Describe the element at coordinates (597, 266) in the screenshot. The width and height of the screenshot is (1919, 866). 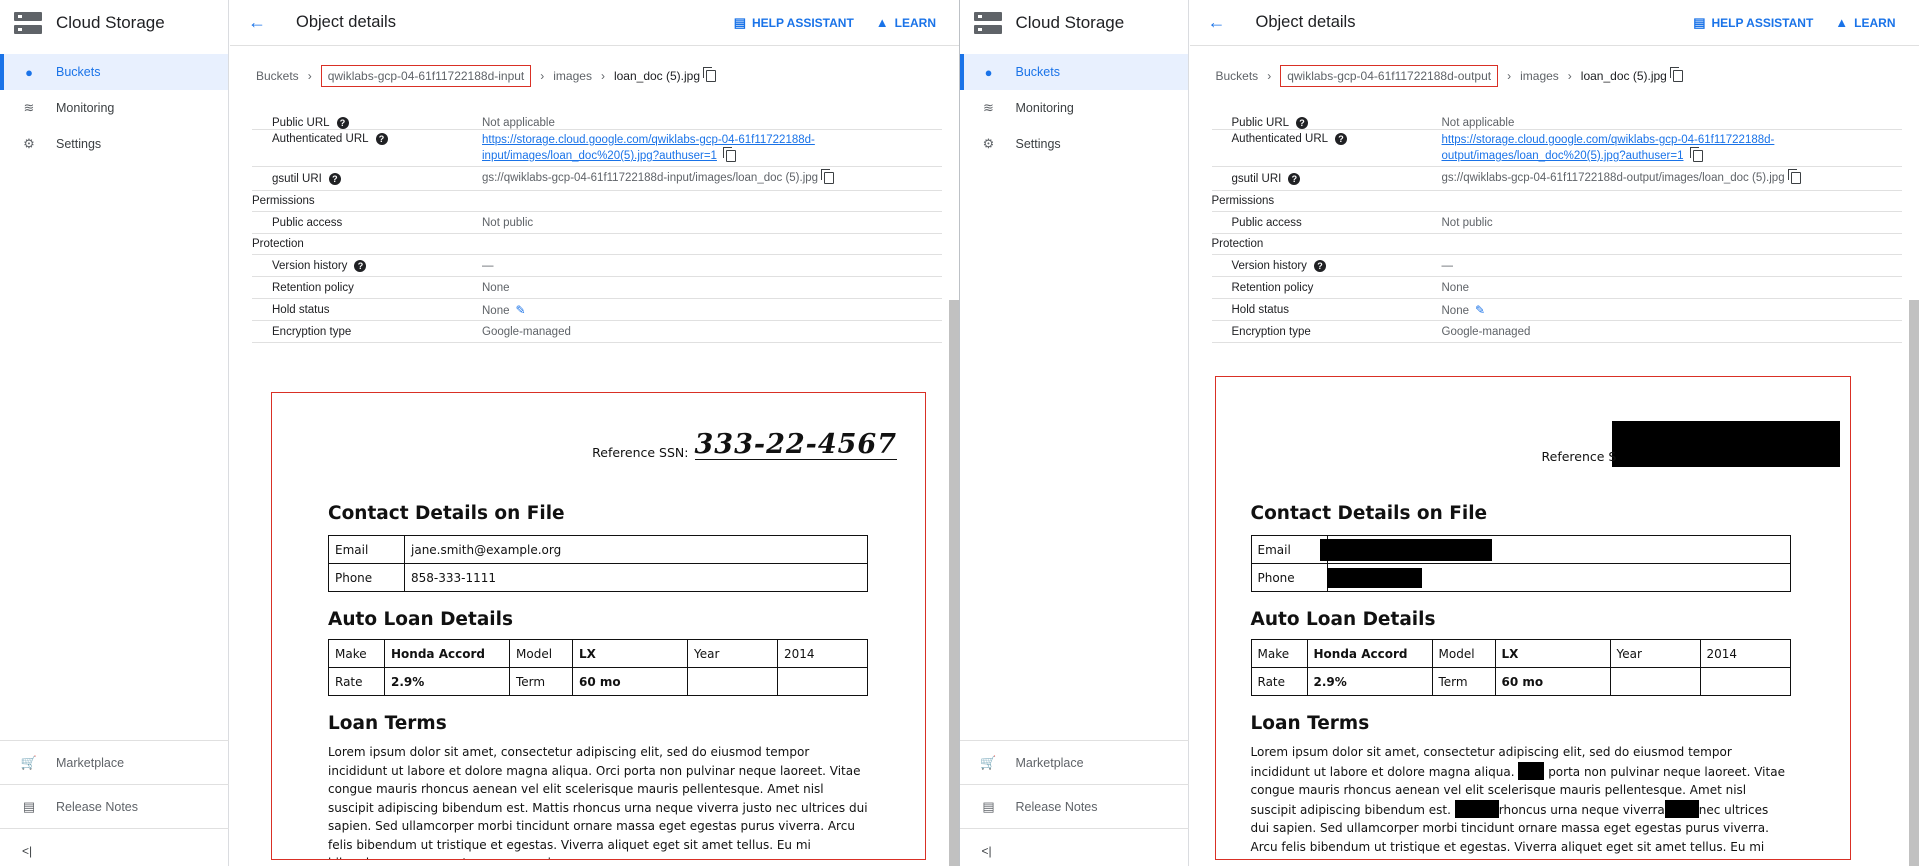
I see `detail-row-version-history: Version history? —` at that location.